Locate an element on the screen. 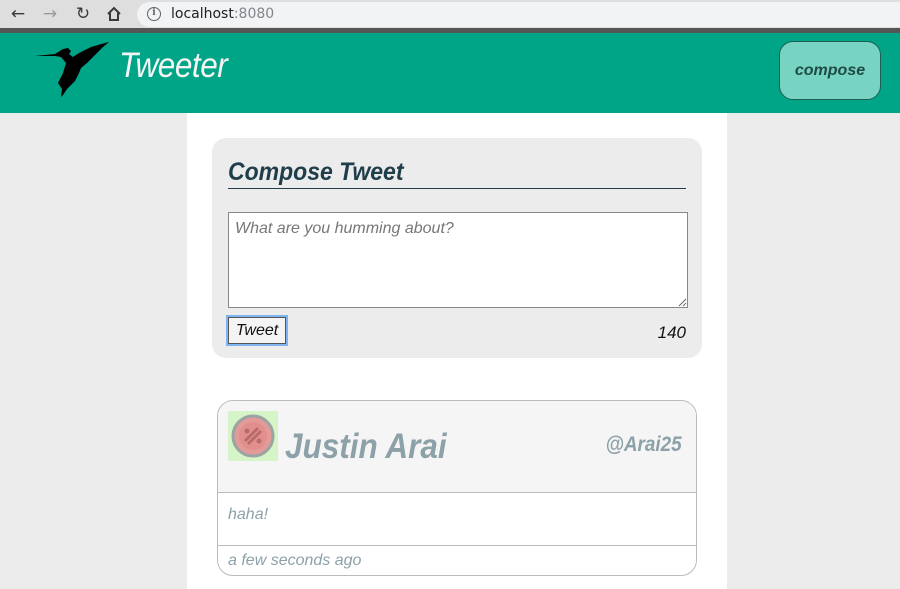 The height and width of the screenshot is (589, 900). home-icon is located at coordinates (114, 14).